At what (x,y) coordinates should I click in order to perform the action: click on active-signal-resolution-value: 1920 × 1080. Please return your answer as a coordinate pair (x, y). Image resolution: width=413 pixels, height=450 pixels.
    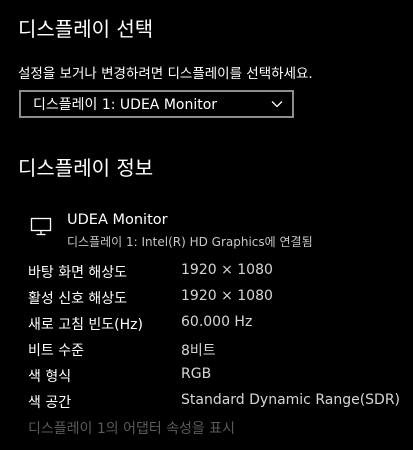
    Looking at the image, I should click on (227, 296).